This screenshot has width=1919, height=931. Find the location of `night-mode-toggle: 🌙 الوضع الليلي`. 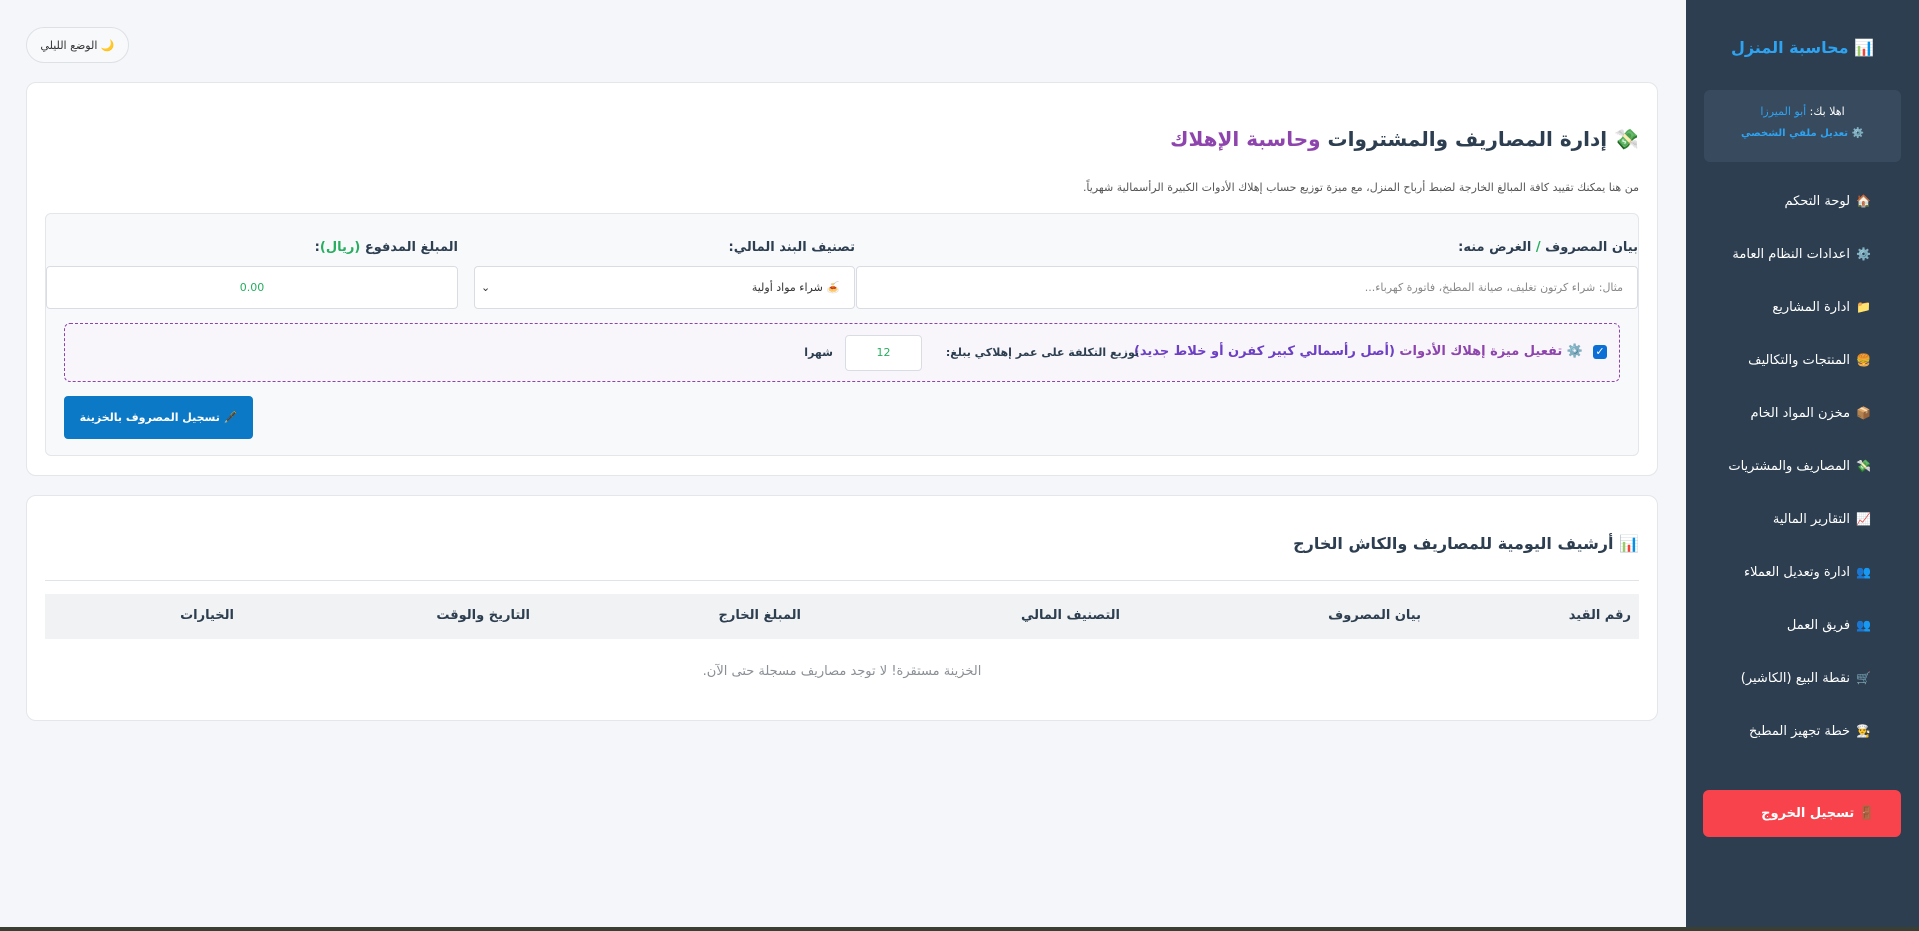

night-mode-toggle: 🌙 الوضع الليلي is located at coordinates (77, 45).